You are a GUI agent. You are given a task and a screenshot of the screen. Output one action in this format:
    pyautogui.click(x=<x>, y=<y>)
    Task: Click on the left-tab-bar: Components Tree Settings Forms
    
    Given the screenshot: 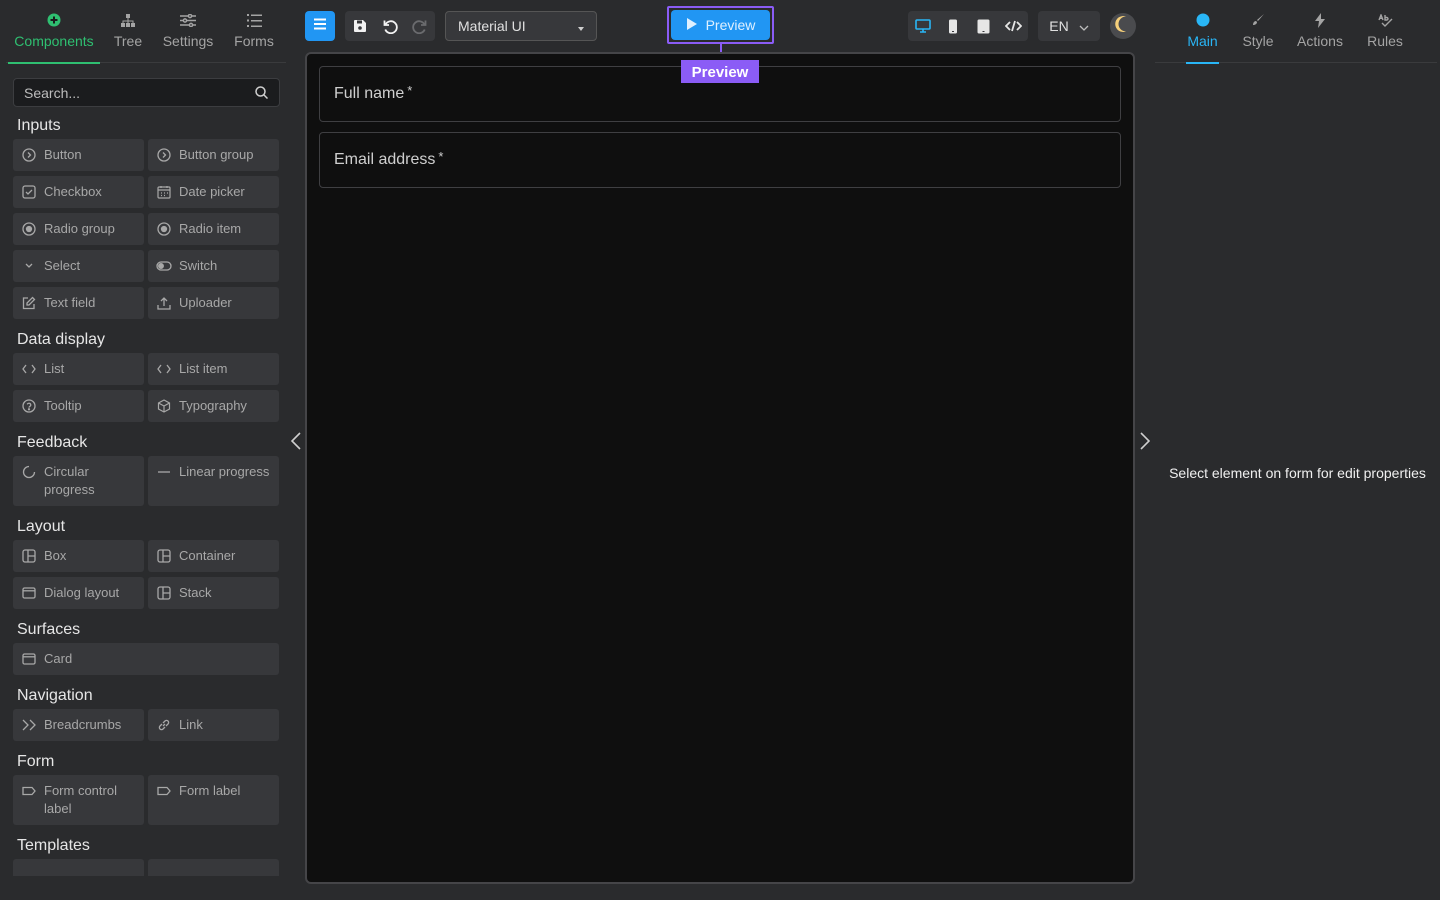 What is the action you would take?
    pyautogui.click(x=146, y=32)
    